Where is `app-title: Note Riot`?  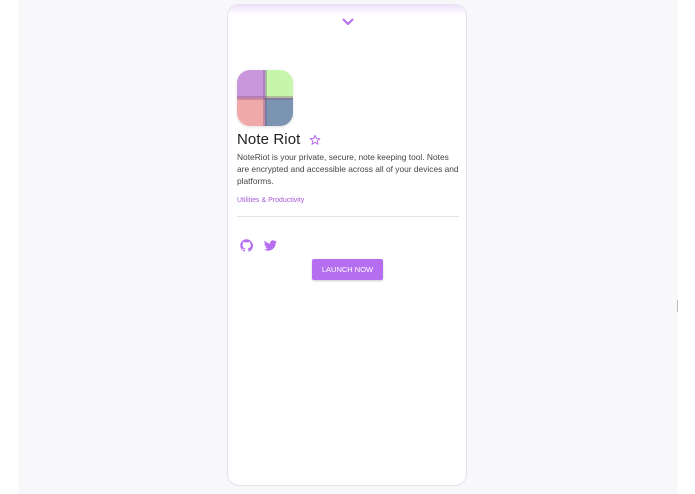 app-title: Note Riot is located at coordinates (269, 139).